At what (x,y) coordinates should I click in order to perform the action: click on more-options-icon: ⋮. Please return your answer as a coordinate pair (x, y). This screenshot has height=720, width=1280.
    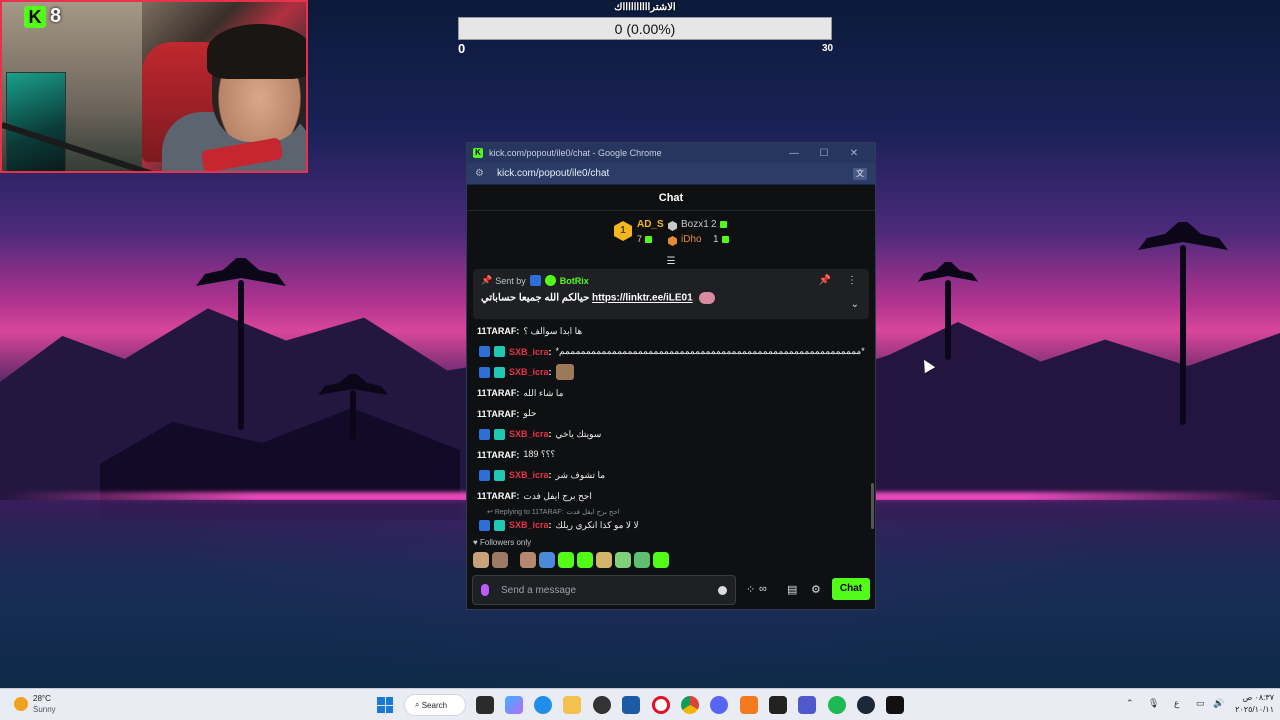
    Looking at the image, I should click on (852, 280).